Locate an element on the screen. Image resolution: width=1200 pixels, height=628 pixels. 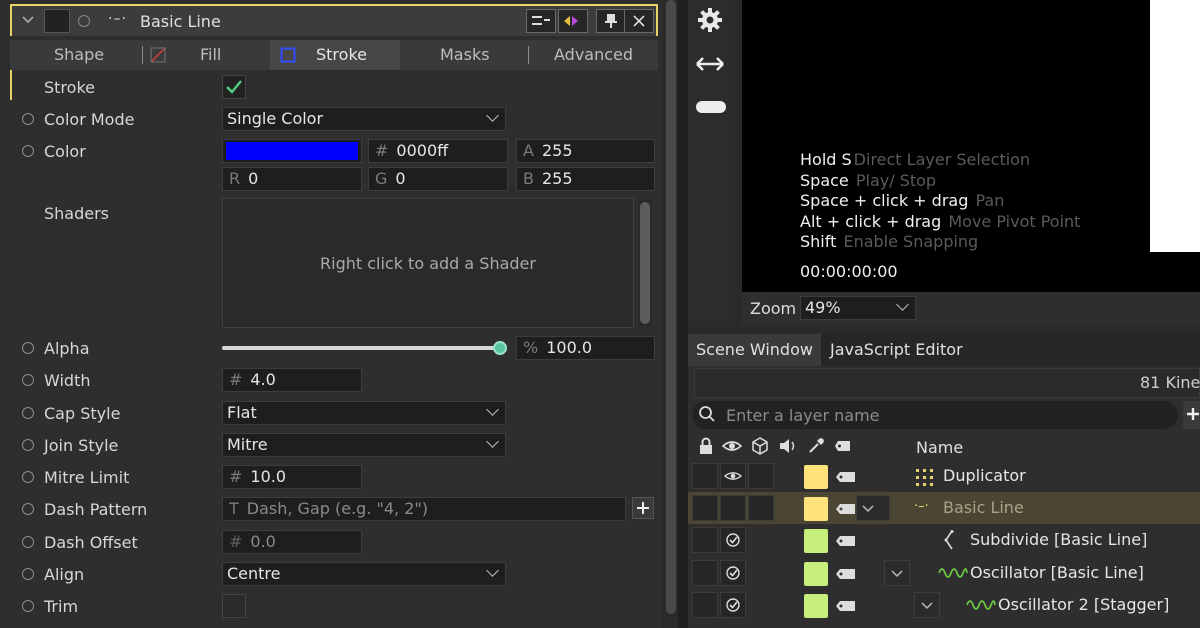
alpha-slider-handle is located at coordinates (500, 348).